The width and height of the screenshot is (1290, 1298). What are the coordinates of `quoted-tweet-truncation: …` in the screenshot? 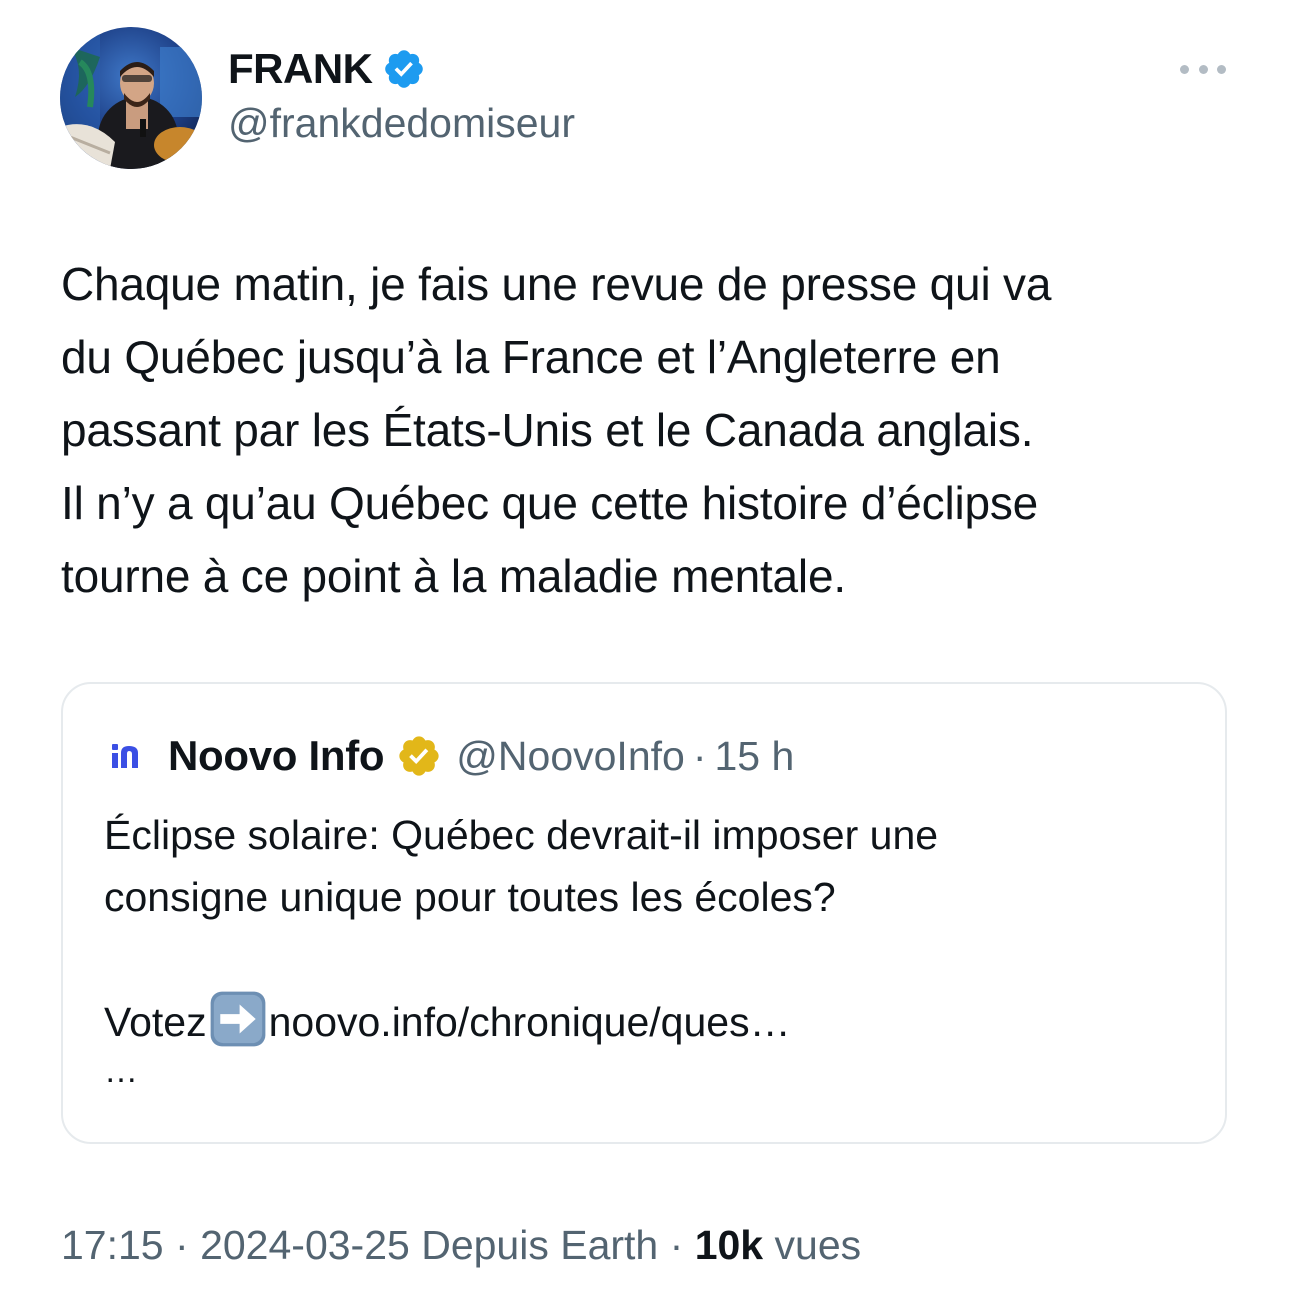 It's located at (121, 1071).